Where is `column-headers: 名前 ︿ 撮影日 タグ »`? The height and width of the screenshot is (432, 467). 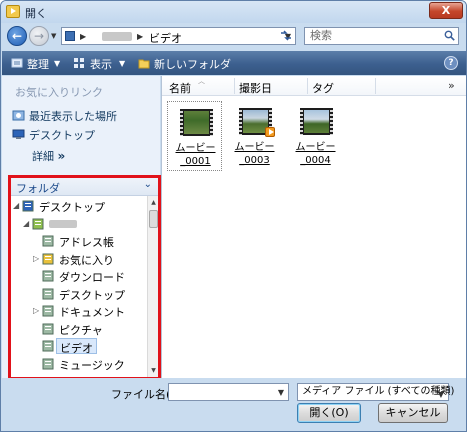 column-headers: 名前 ︿ 撮影日 タグ » is located at coordinates (314, 86).